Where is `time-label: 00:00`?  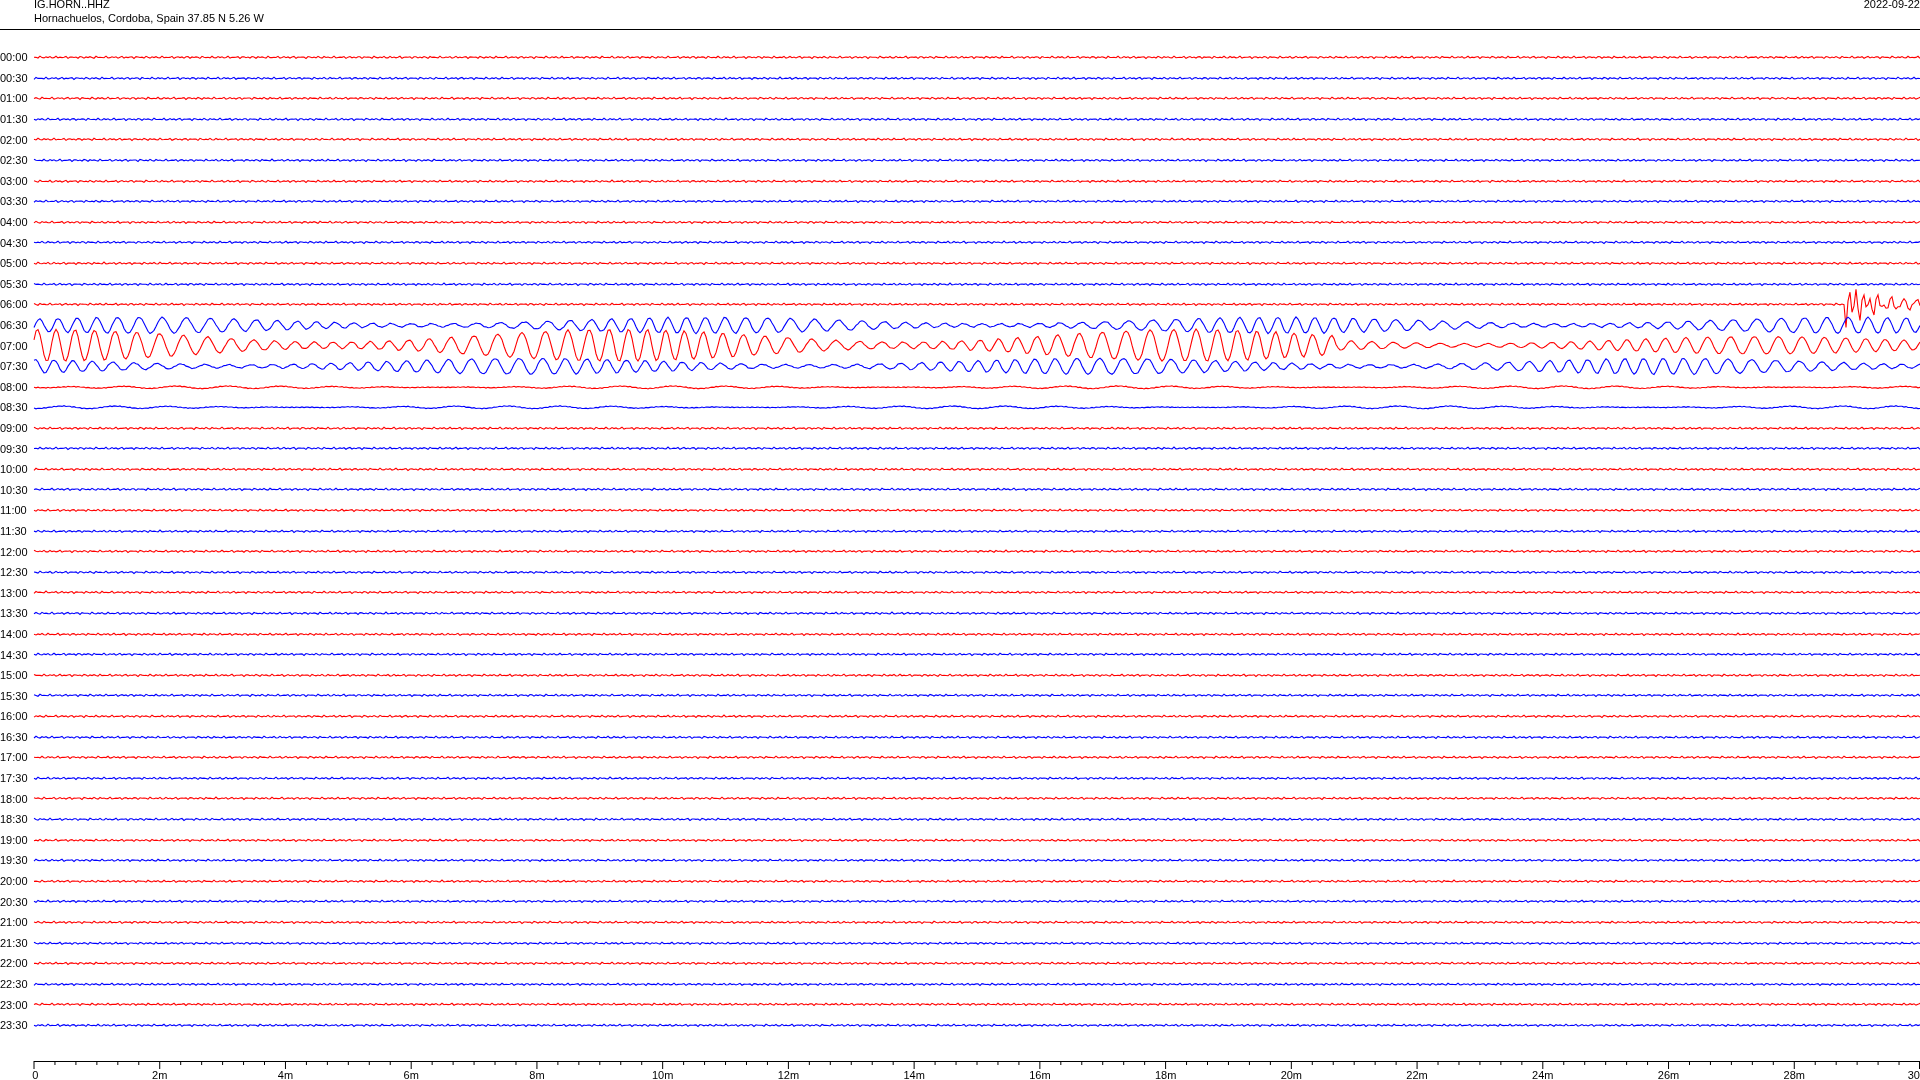
time-label: 00:00 is located at coordinates (14, 57).